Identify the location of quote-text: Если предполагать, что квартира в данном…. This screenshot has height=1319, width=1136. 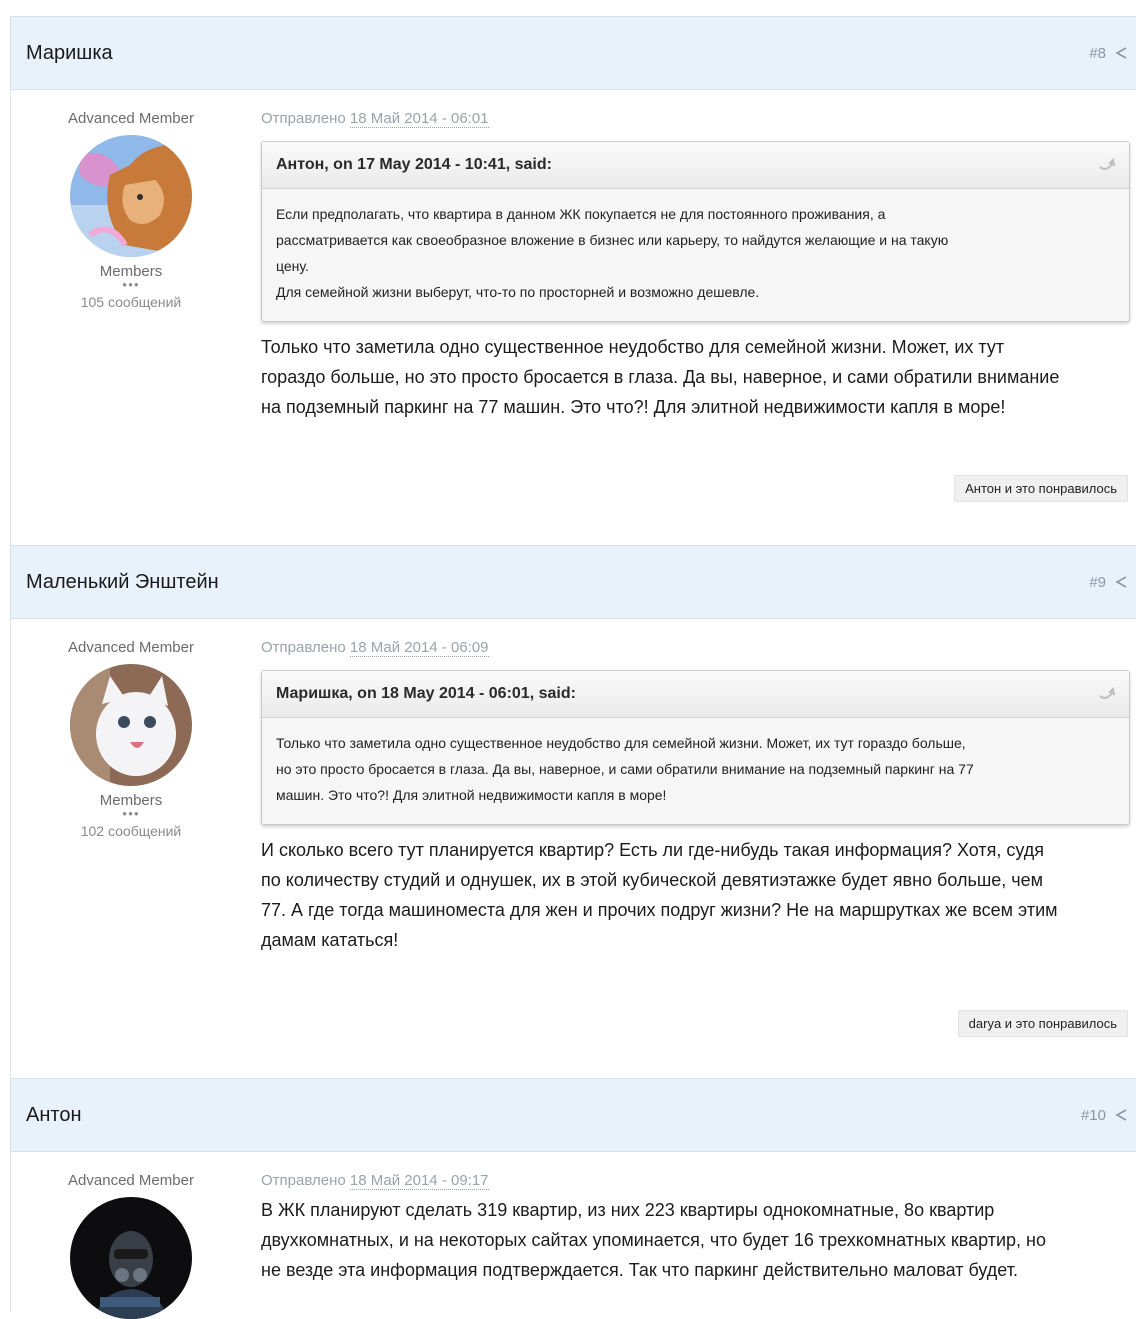
(695, 255).